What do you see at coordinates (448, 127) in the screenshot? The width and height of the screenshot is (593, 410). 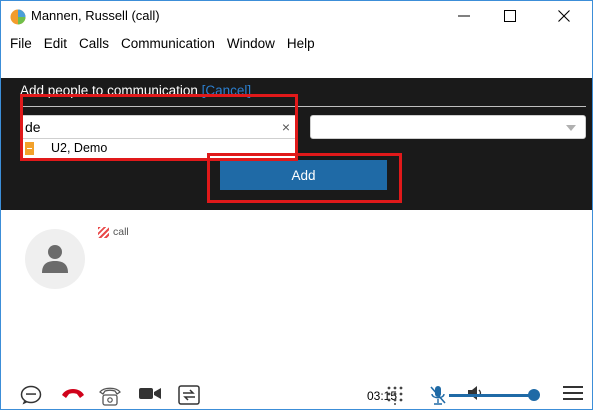 I see `communication-select` at bounding box center [448, 127].